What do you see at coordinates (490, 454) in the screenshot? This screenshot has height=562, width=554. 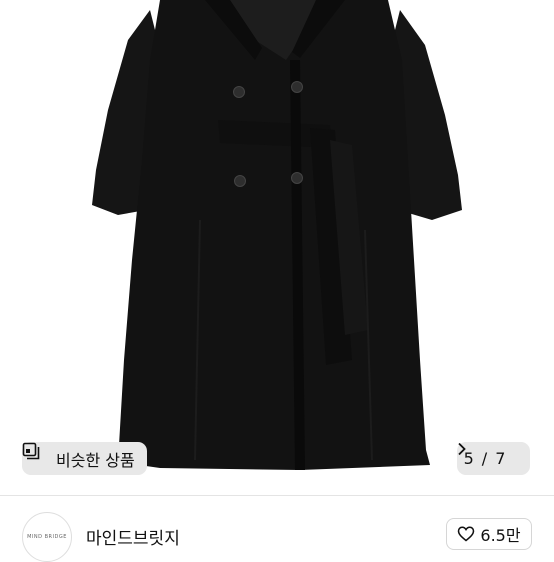 I see `chevron-right-icon` at bounding box center [490, 454].